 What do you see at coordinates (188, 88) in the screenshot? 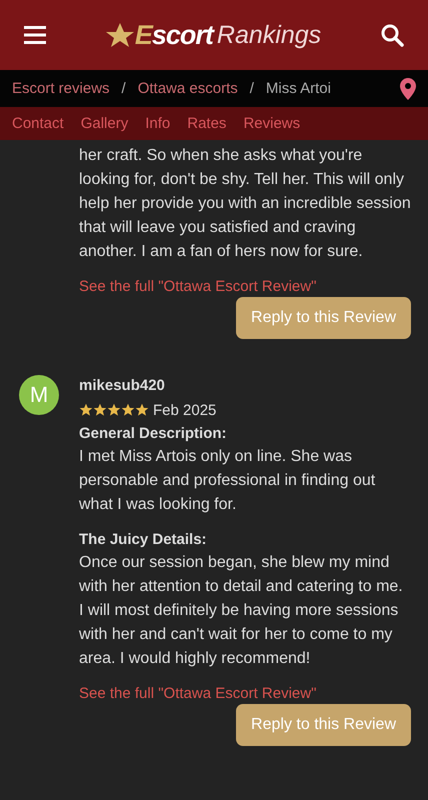
I see `breadcrumb-link: Ottawa escorts` at bounding box center [188, 88].